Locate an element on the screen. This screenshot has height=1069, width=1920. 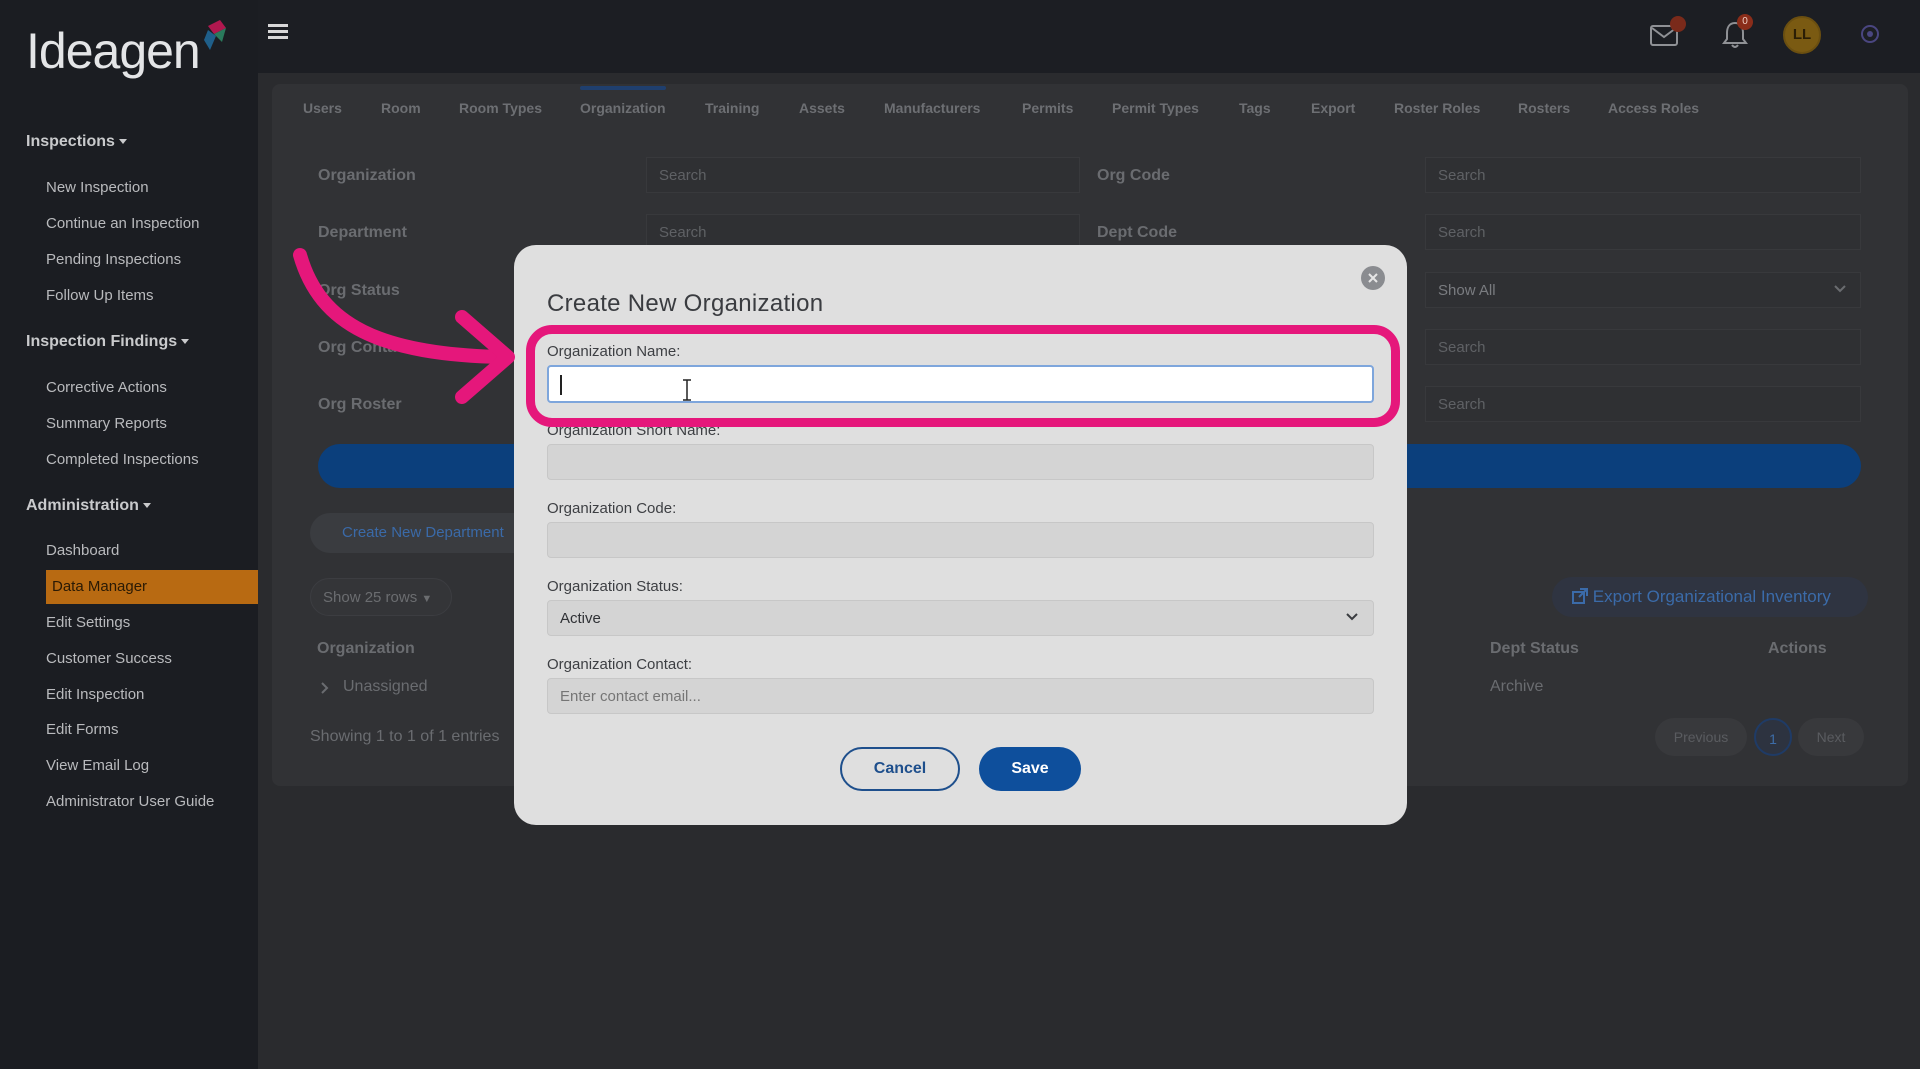
sidebar-item-completed-inspections: Completed Inspections is located at coordinates (122, 459).